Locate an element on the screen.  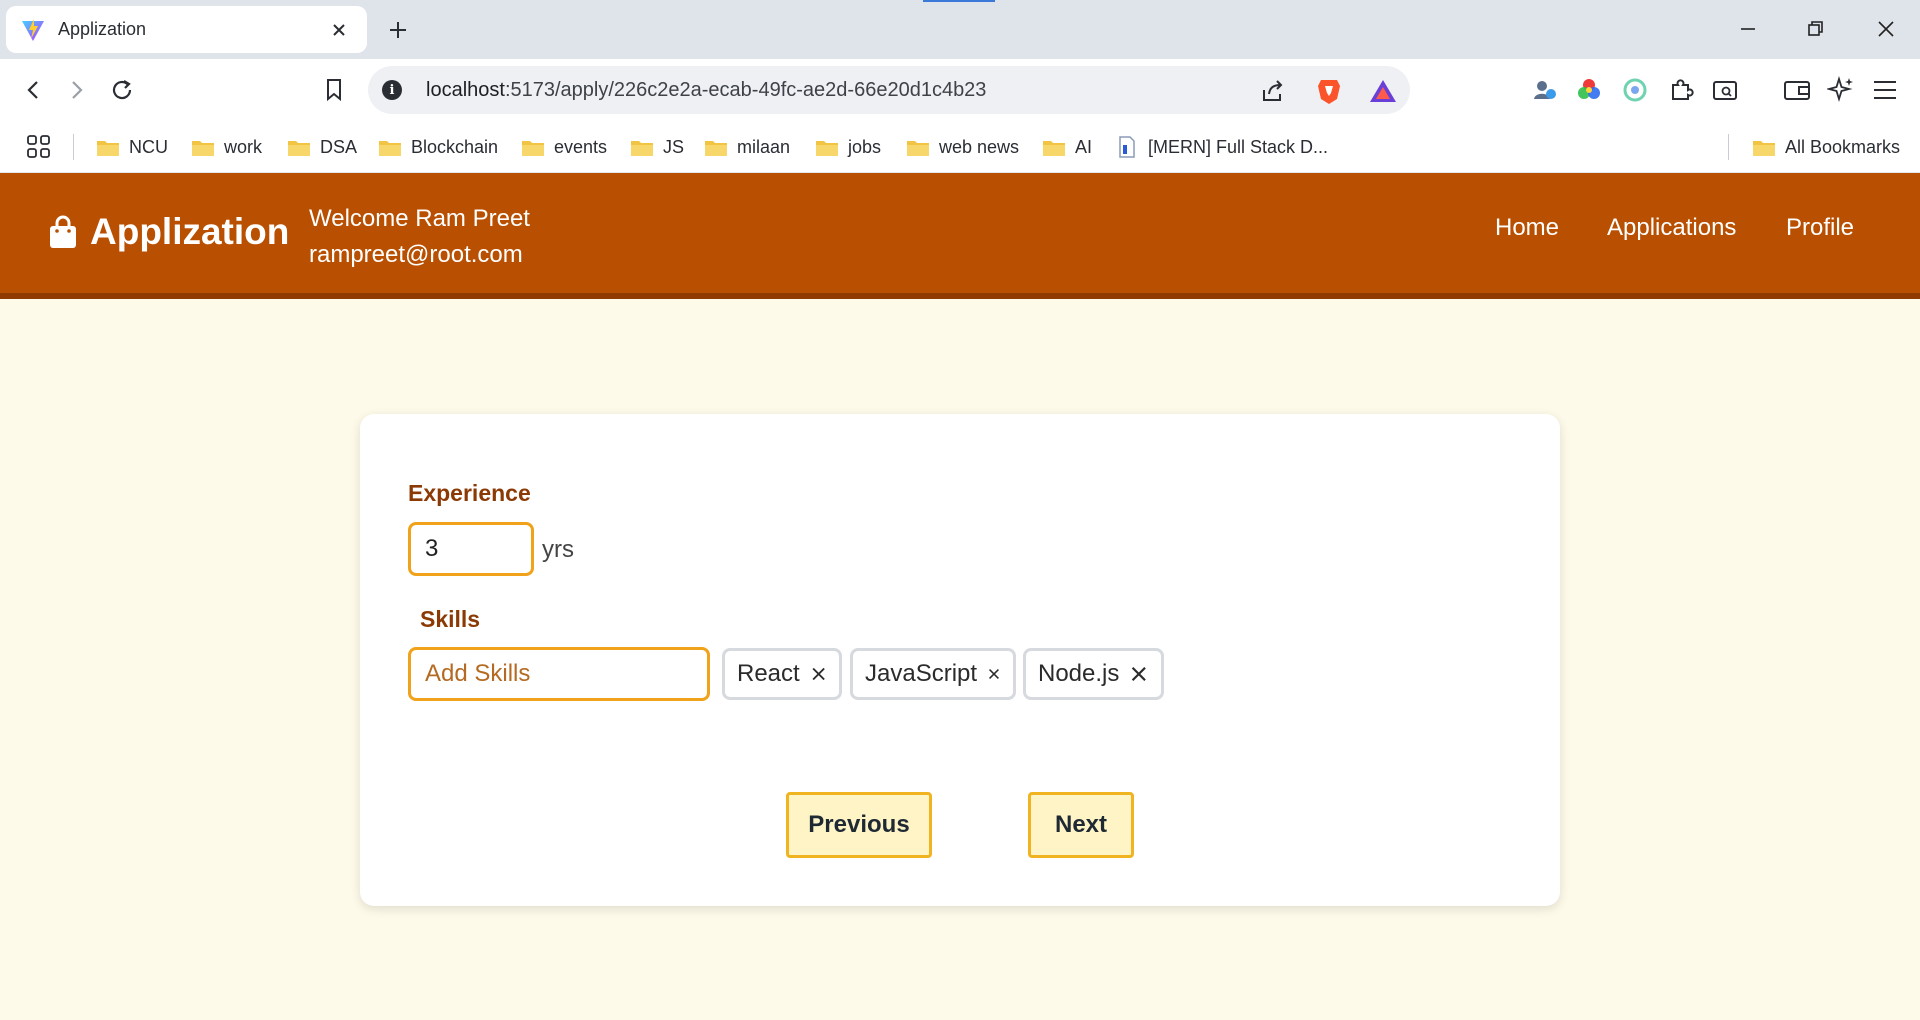
brand-name: Applization is located at coordinates (190, 231).